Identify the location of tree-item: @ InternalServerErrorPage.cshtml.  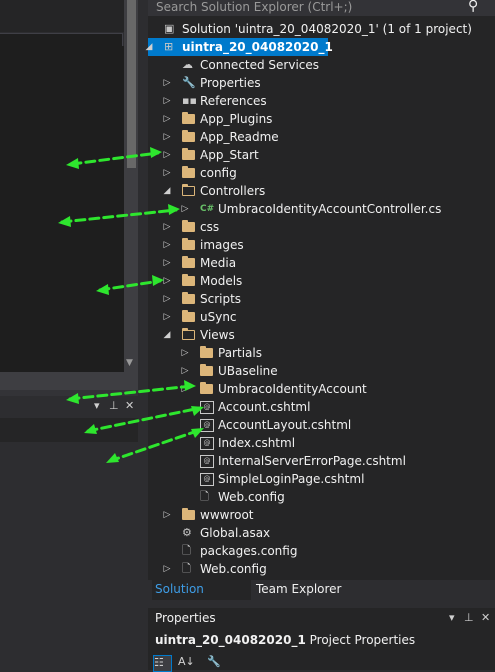
(321, 461).